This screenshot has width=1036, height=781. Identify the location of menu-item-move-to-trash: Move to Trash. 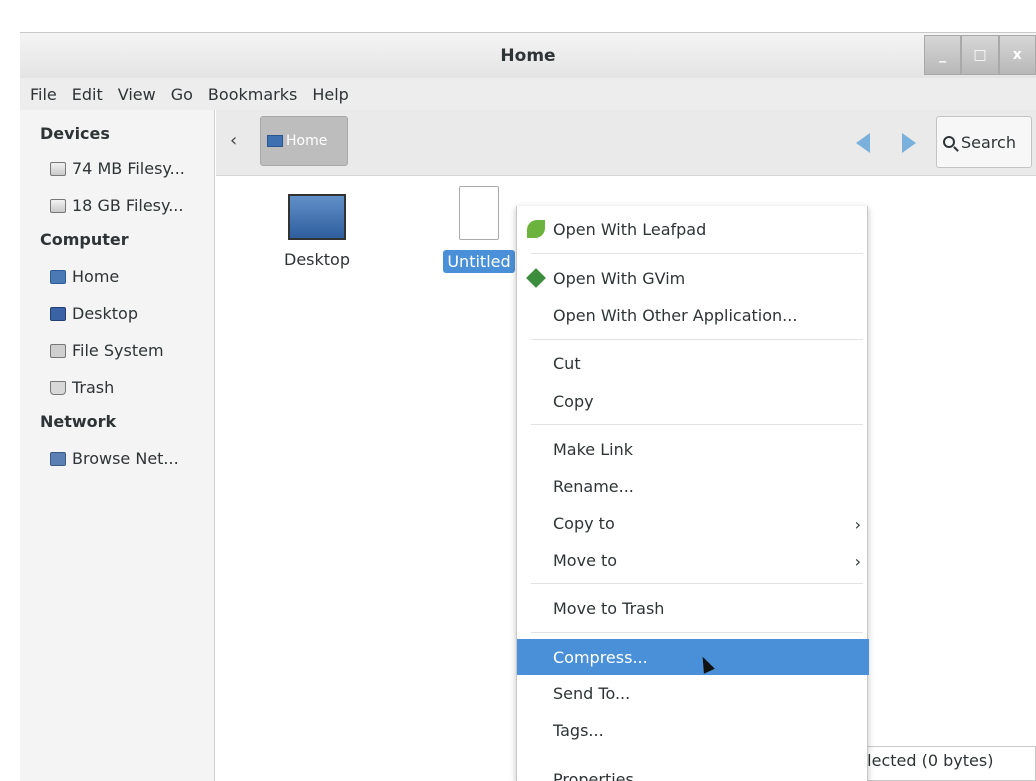
(693, 608).